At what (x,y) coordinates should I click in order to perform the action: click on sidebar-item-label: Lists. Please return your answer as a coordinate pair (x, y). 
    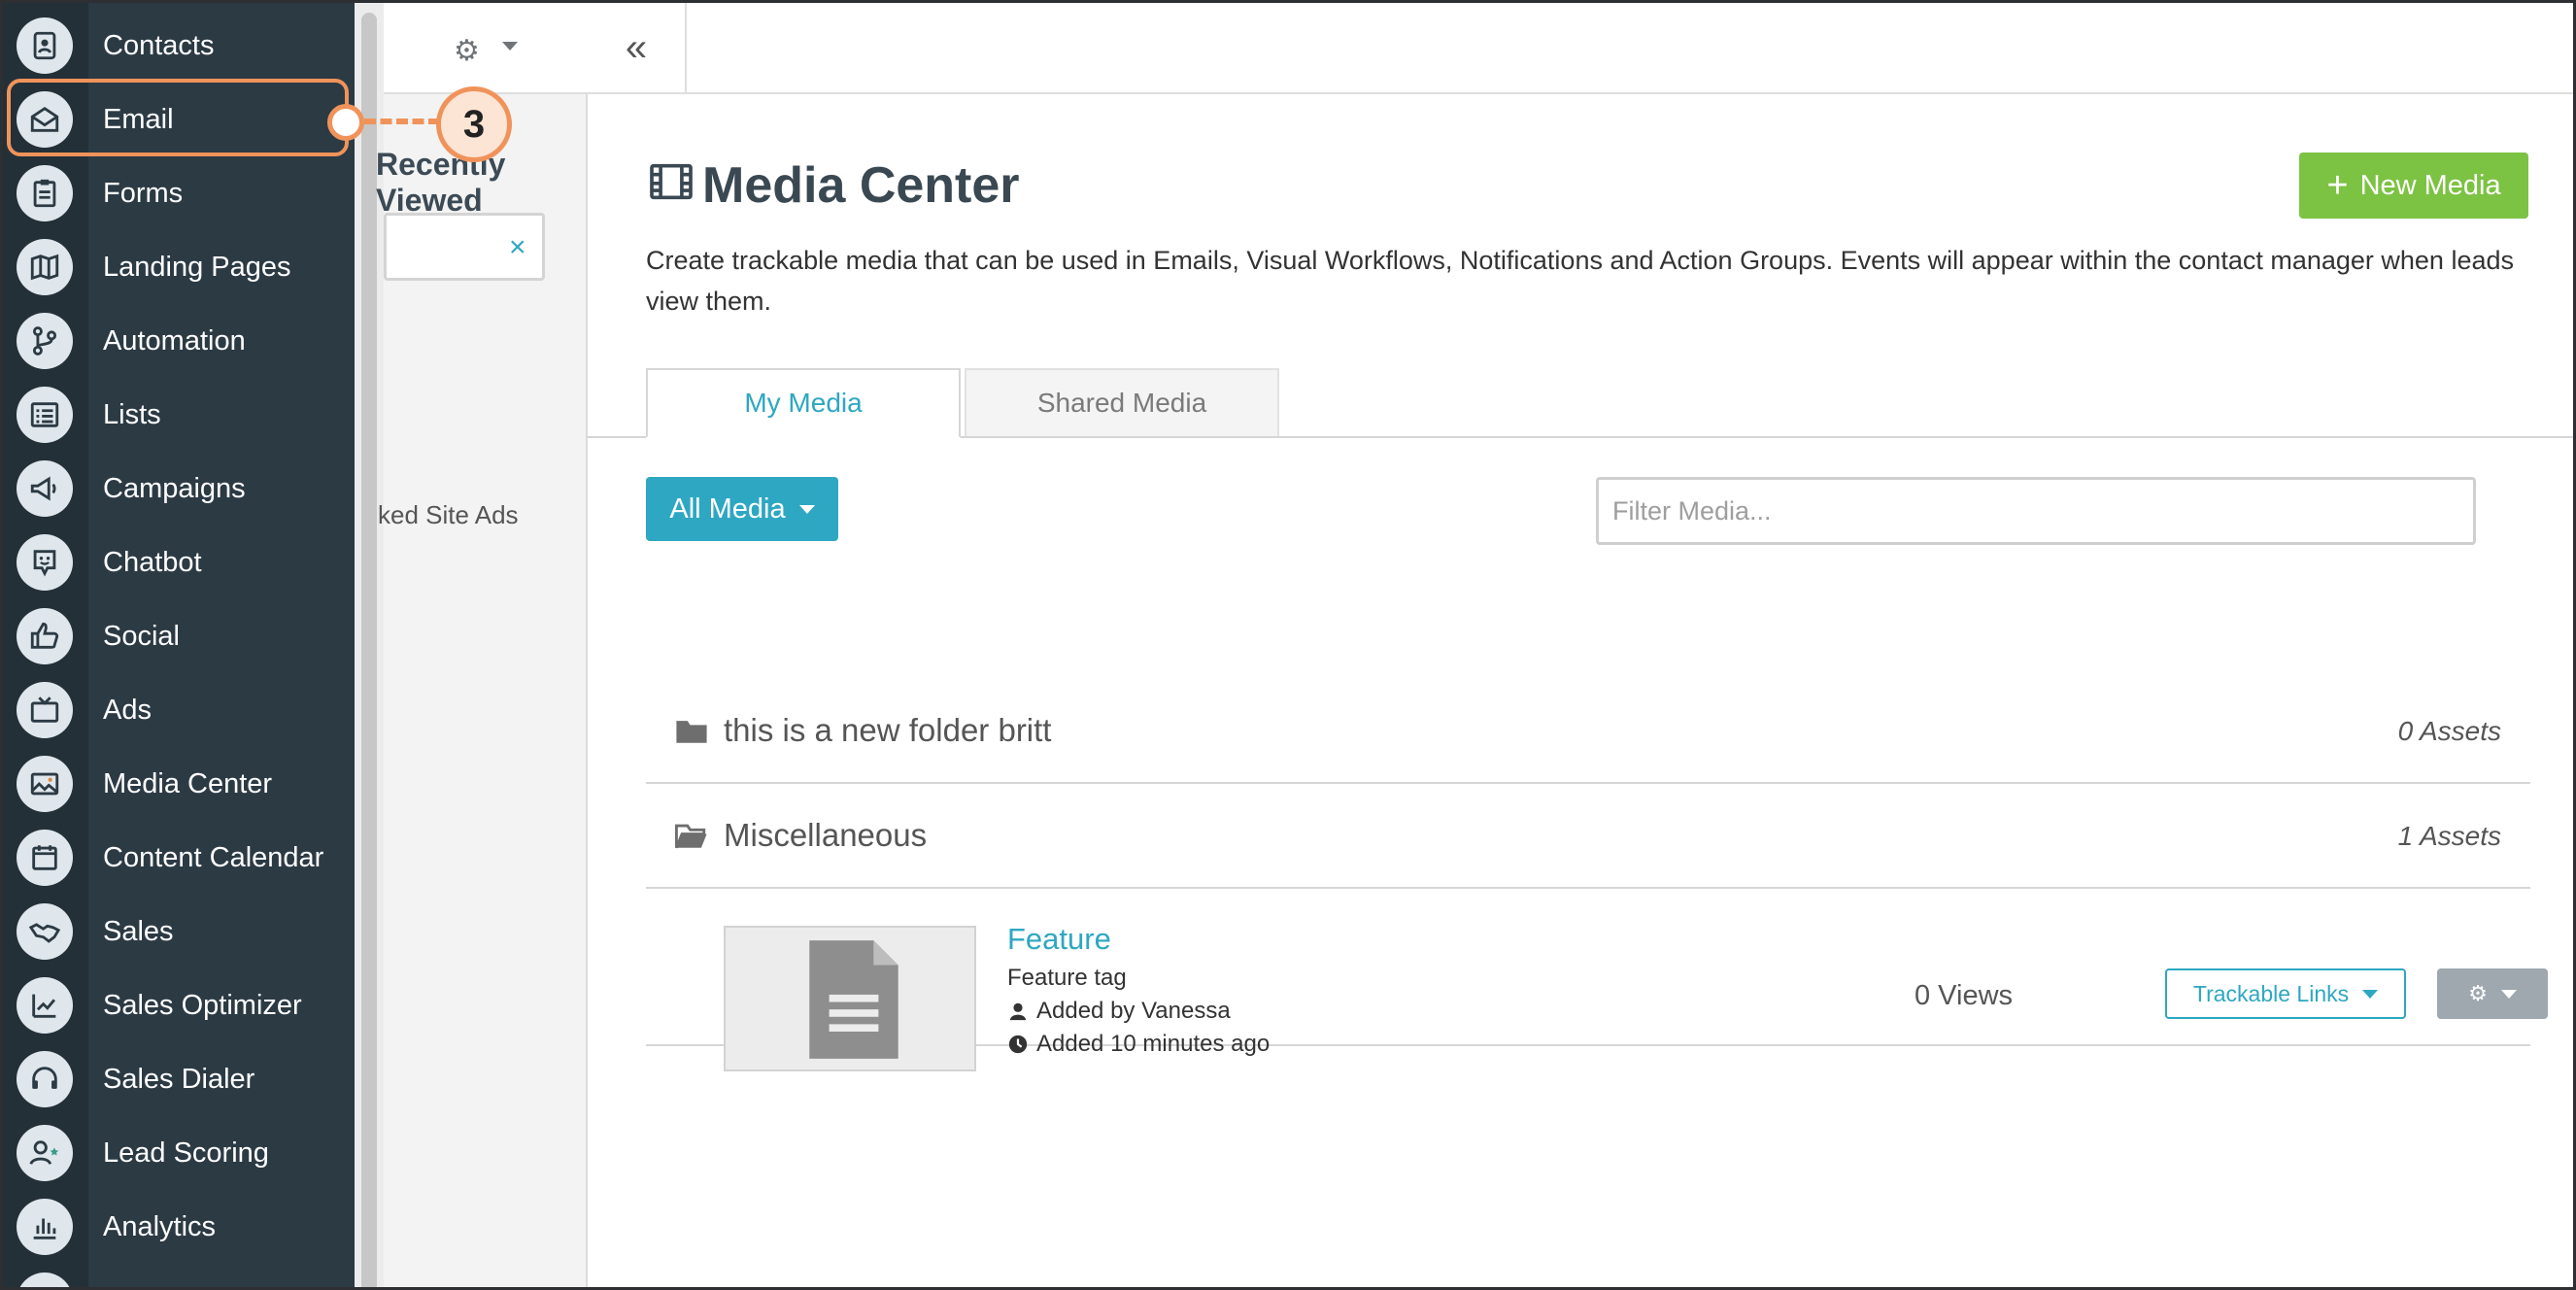
    Looking at the image, I should click on (132, 414).